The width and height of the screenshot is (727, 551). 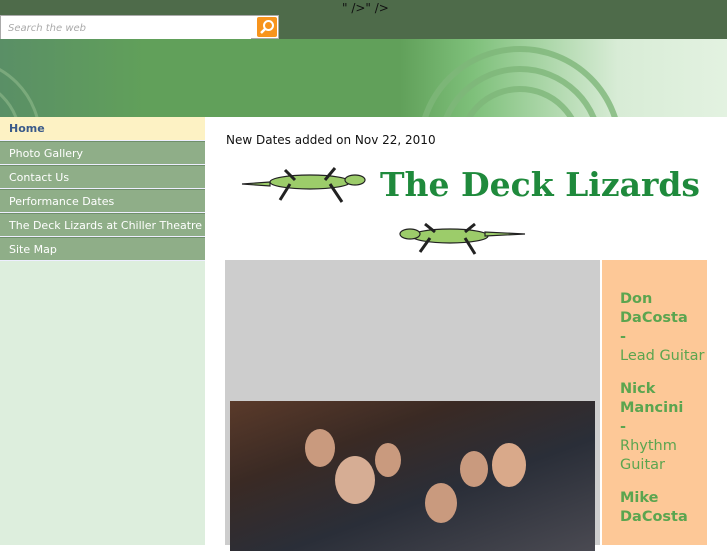 I want to click on band-logo: The Deck Lizards, so click(x=470, y=209).